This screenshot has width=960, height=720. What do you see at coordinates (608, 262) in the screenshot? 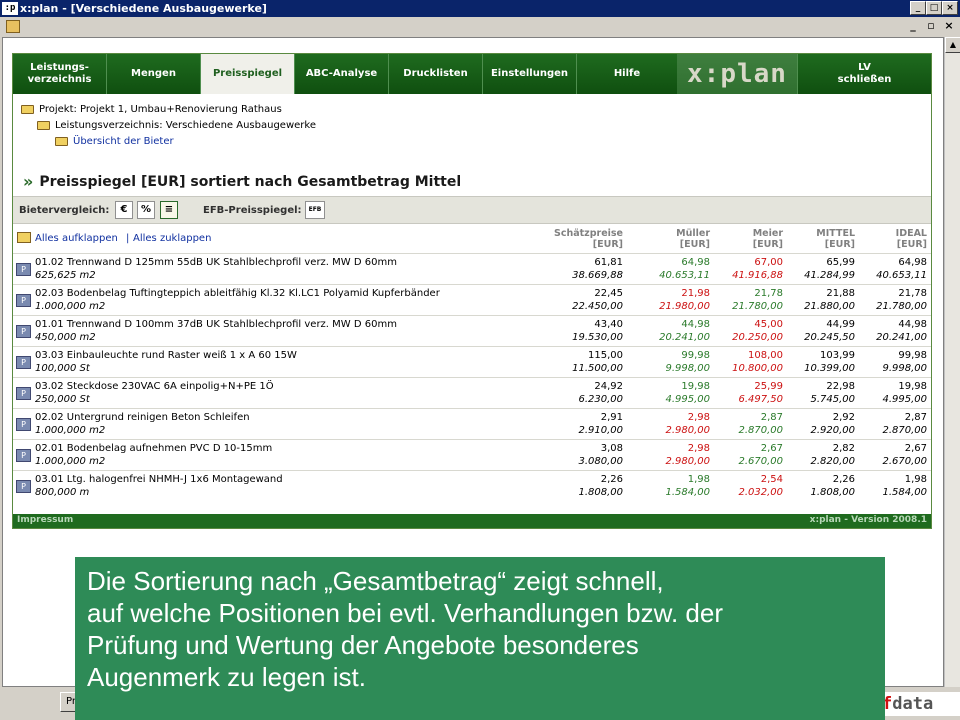
I see `unit-price-cell: 61,81` at bounding box center [608, 262].